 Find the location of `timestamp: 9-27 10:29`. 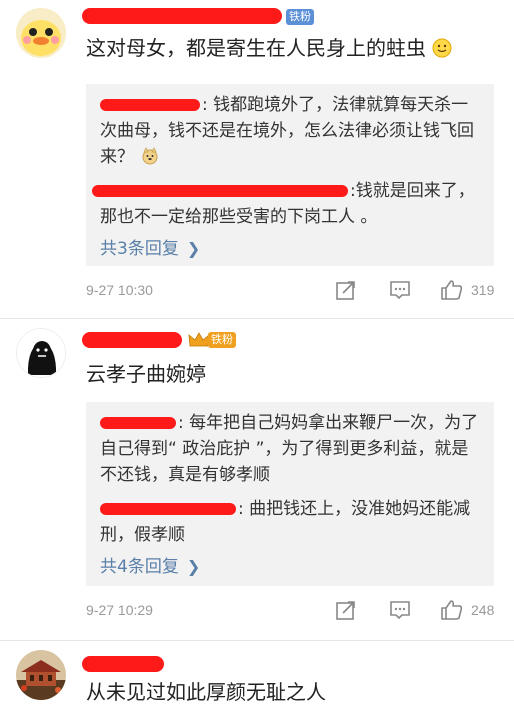

timestamp: 9-27 10:29 is located at coordinates (119, 610).